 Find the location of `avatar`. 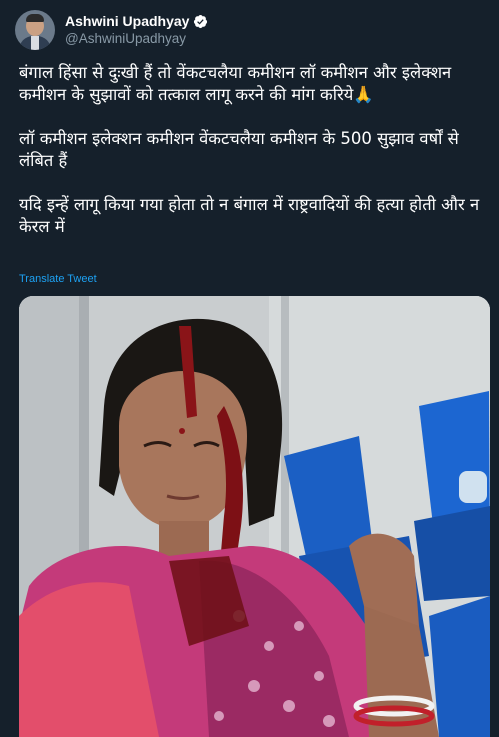

avatar is located at coordinates (35, 30).